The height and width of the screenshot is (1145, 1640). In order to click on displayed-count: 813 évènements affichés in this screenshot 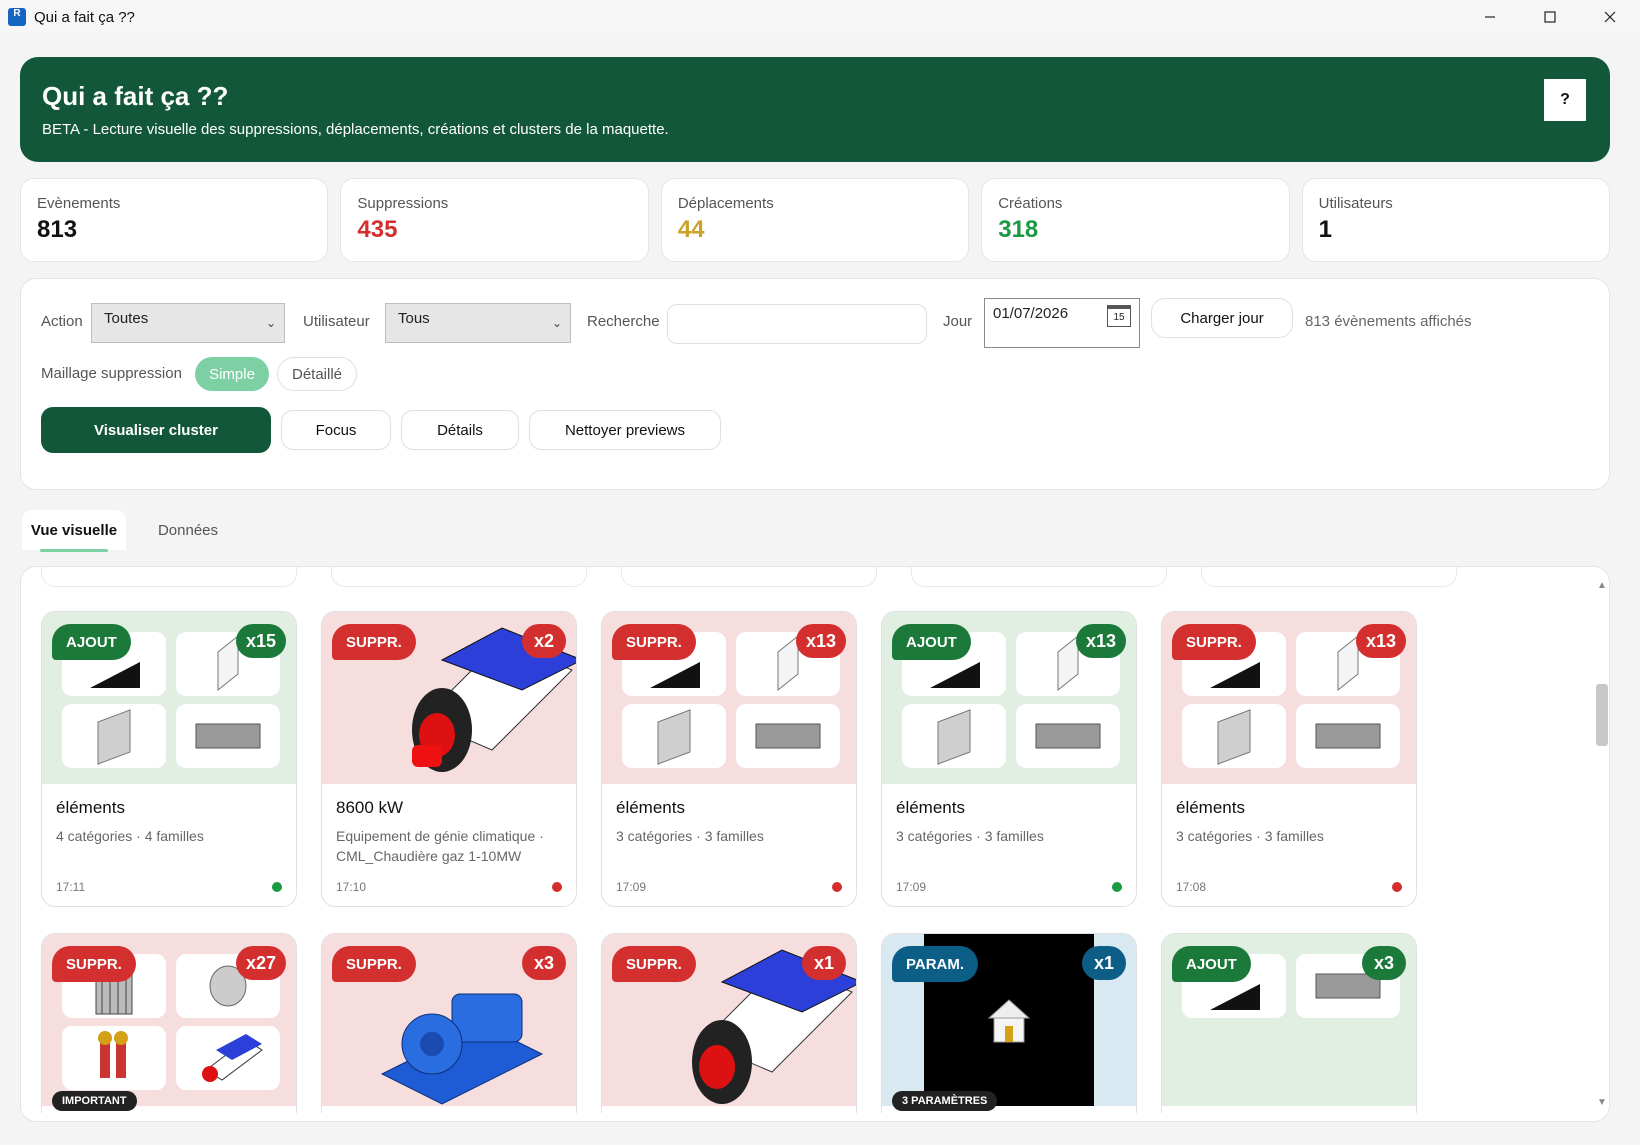, I will do `click(1388, 321)`.